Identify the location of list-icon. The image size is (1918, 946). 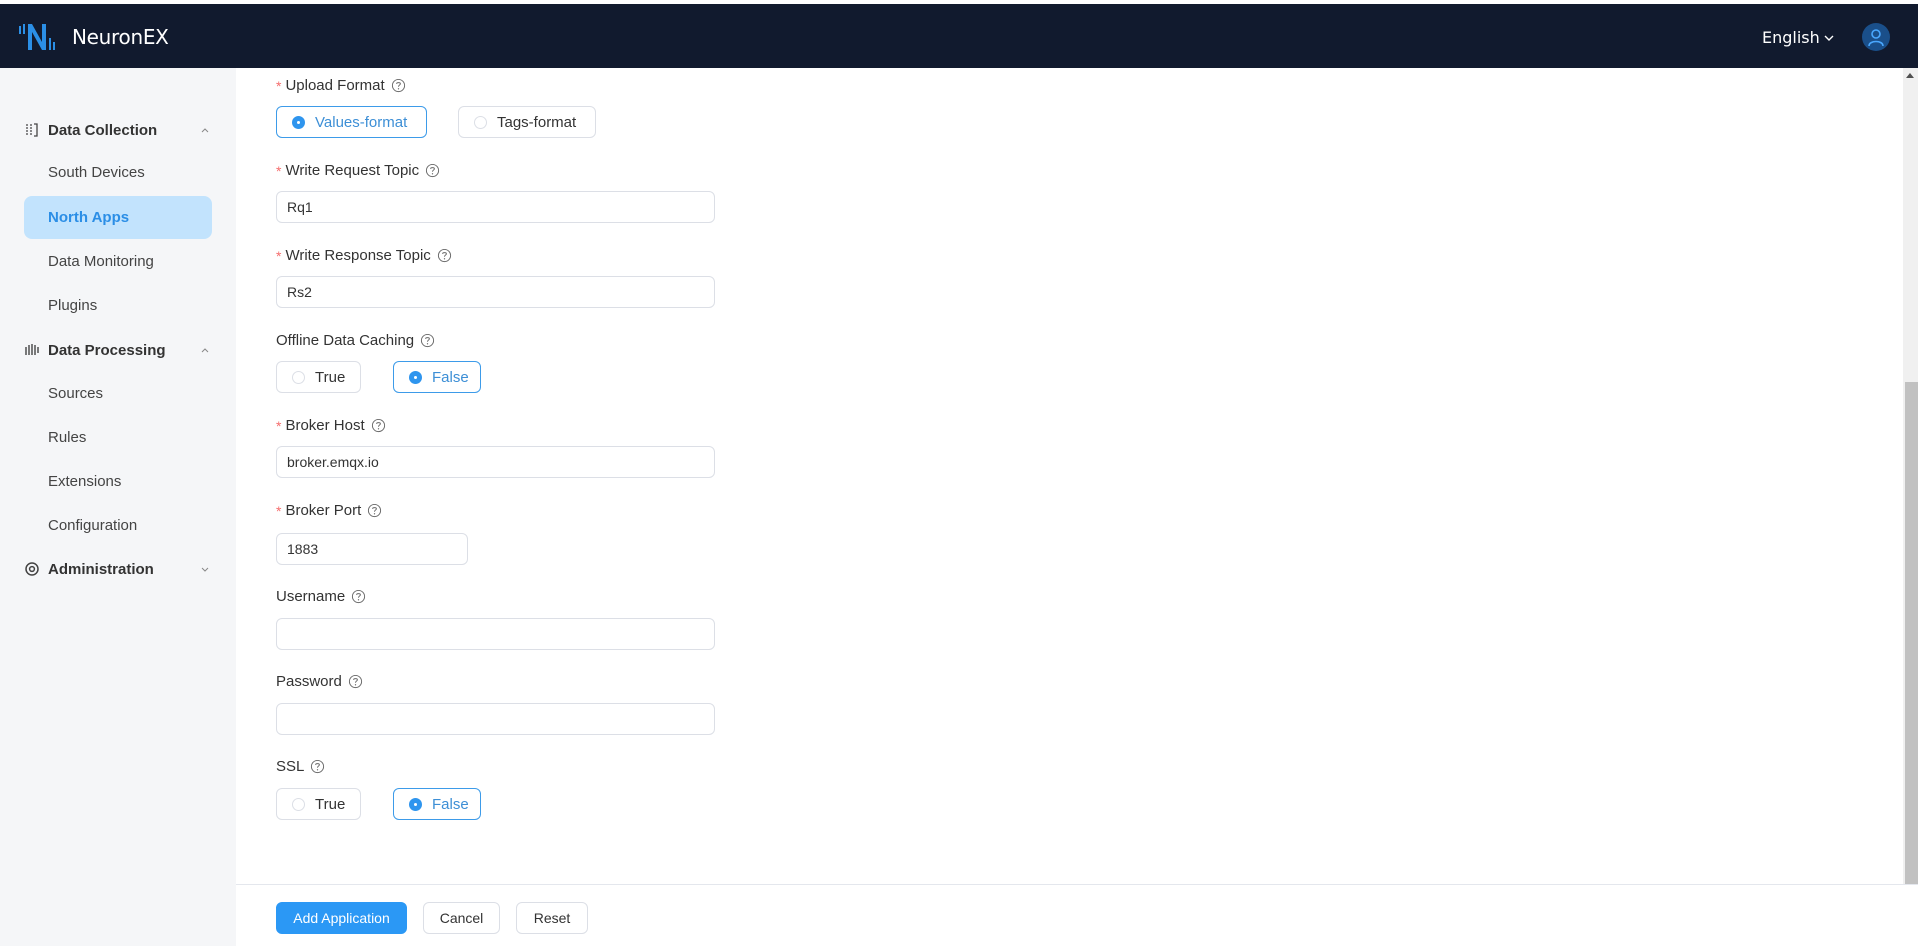
(32, 130).